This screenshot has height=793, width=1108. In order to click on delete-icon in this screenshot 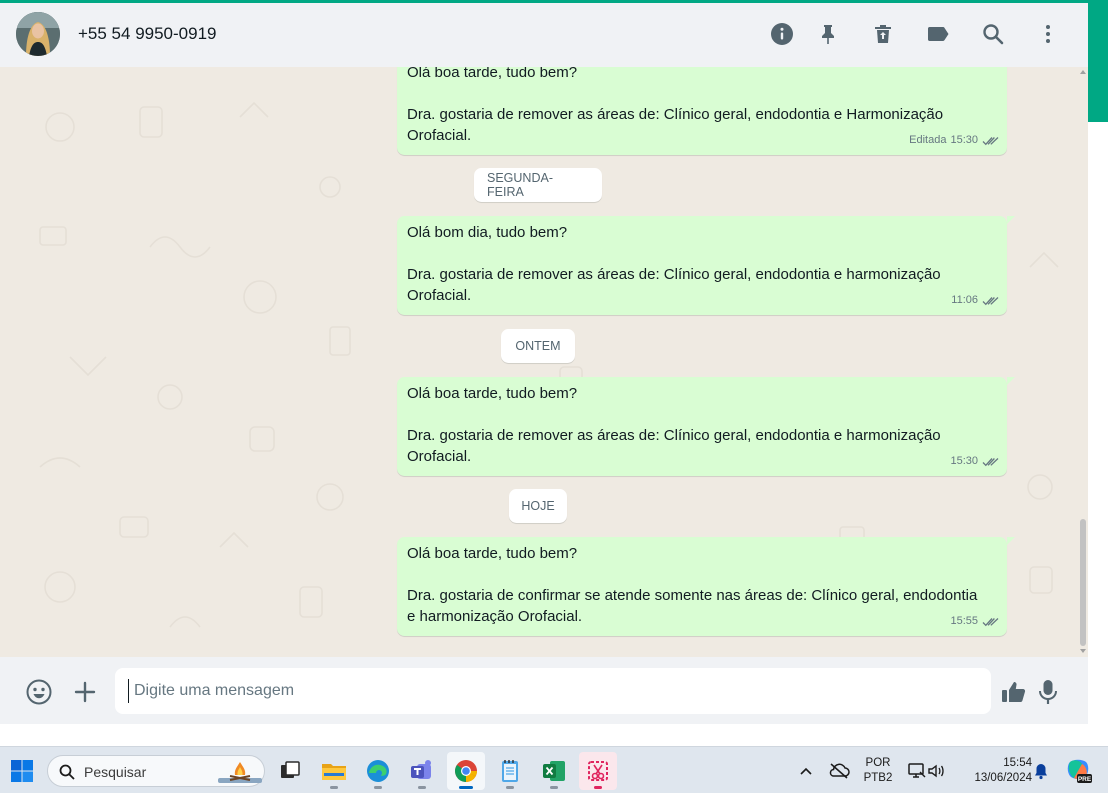, I will do `click(883, 34)`.